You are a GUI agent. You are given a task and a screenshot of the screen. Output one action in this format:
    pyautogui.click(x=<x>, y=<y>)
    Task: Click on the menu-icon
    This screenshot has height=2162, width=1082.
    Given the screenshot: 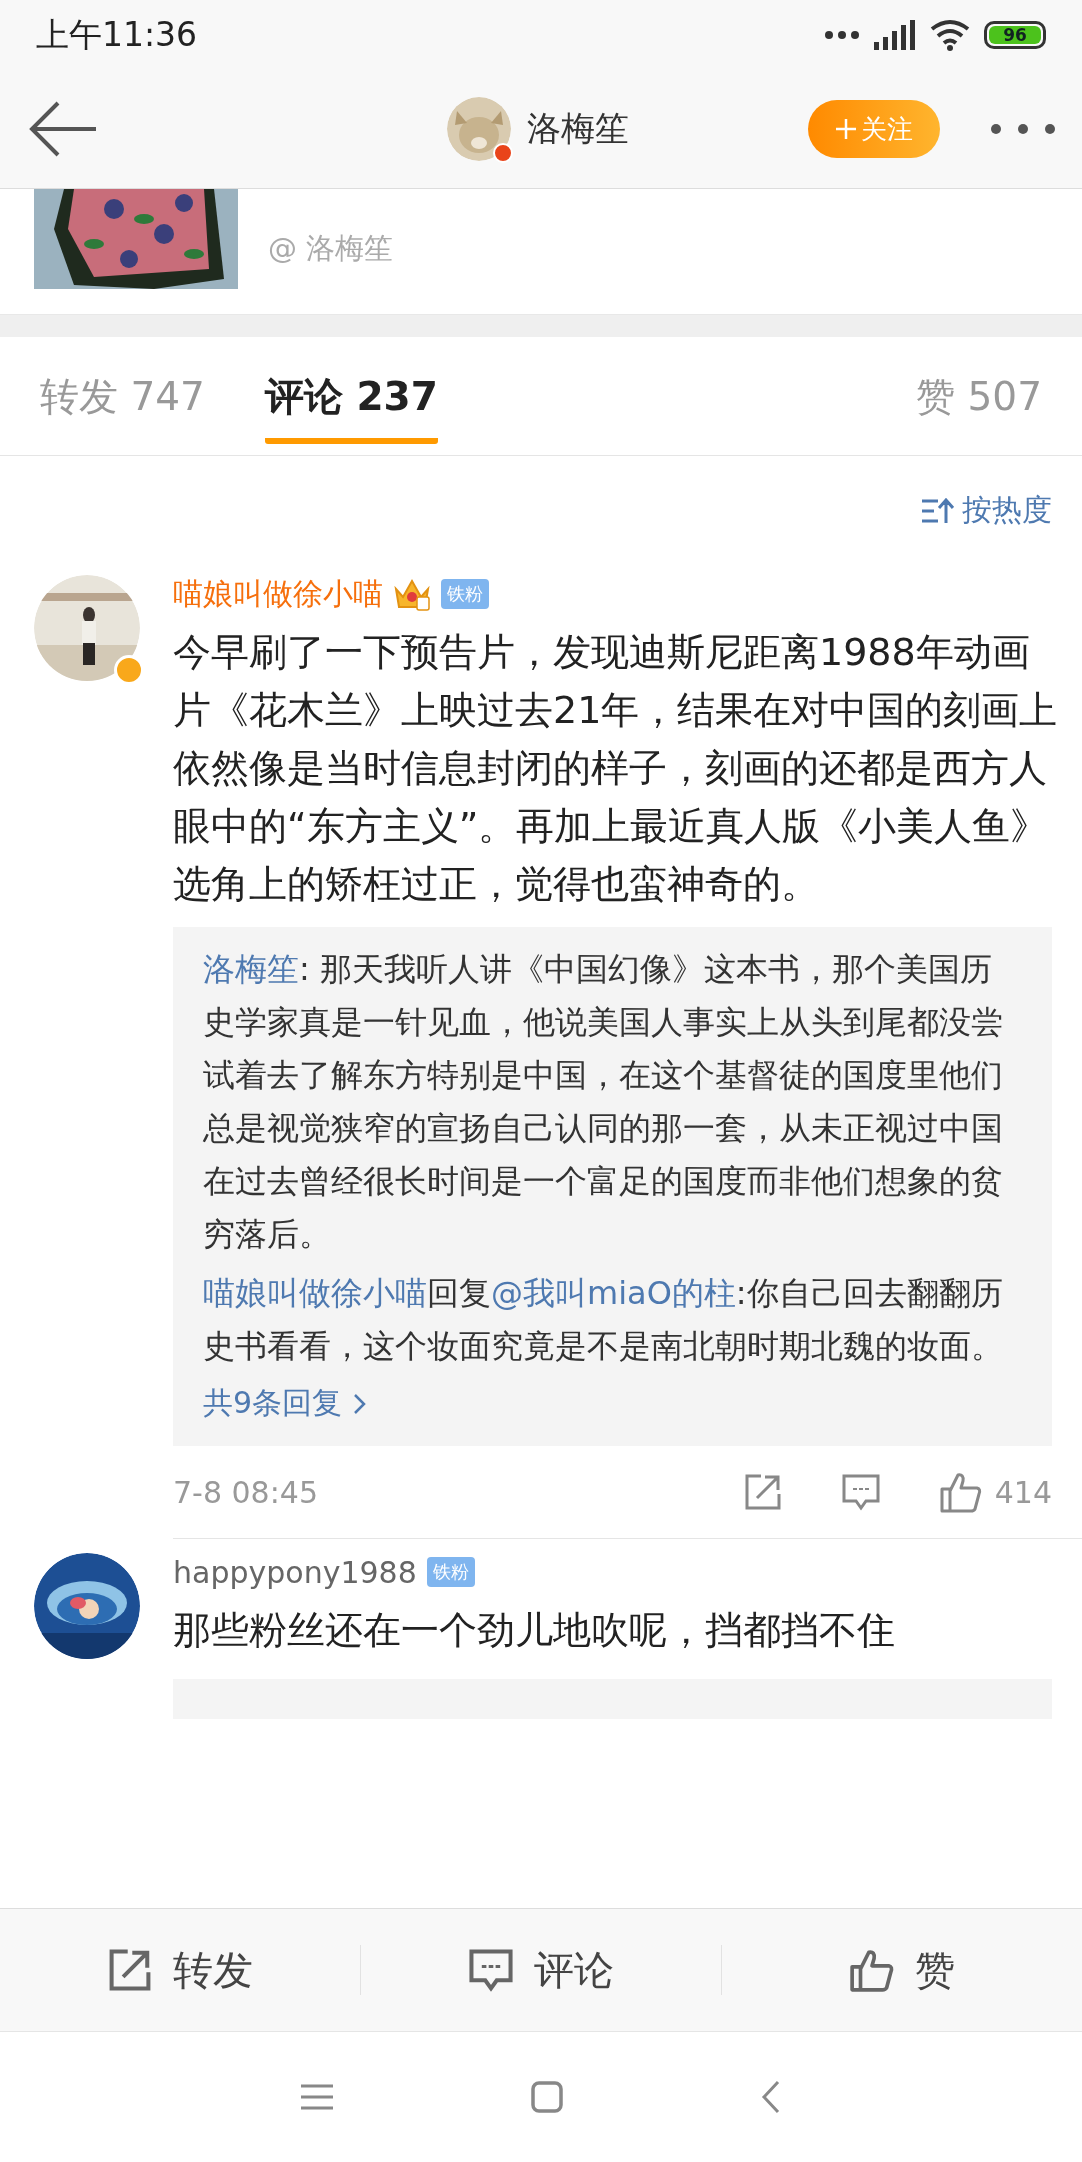 What is the action you would take?
    pyautogui.click(x=317, y=2097)
    